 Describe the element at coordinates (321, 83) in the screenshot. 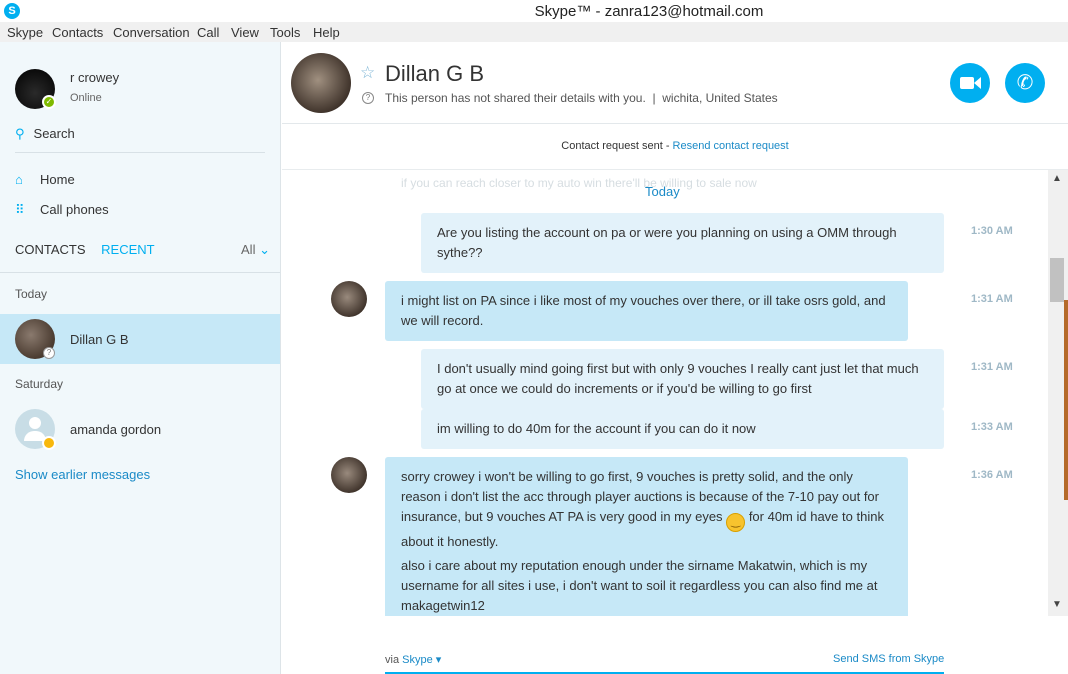

I see `contact-avatar` at that location.